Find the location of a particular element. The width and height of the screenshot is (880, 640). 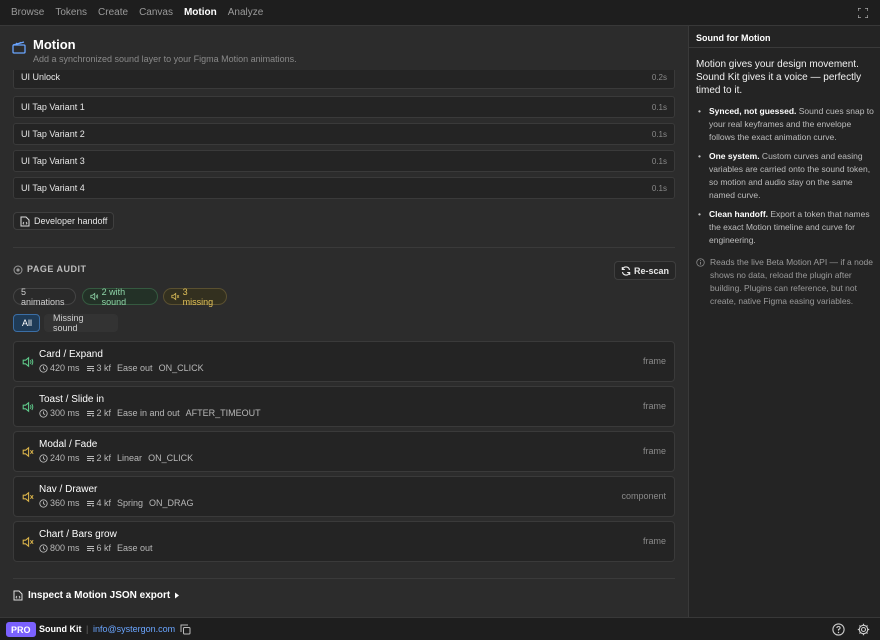

page-audit-title: PAGE AUDIT is located at coordinates (57, 269).